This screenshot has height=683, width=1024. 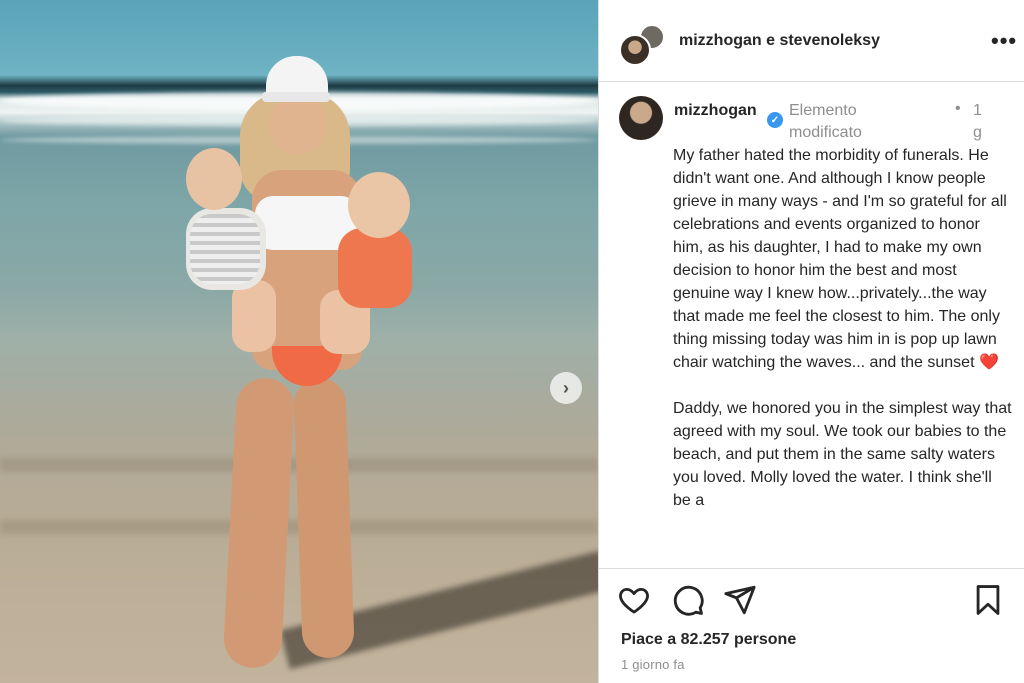 What do you see at coordinates (980, 122) in the screenshot?
I see `post-time: 1 g` at bounding box center [980, 122].